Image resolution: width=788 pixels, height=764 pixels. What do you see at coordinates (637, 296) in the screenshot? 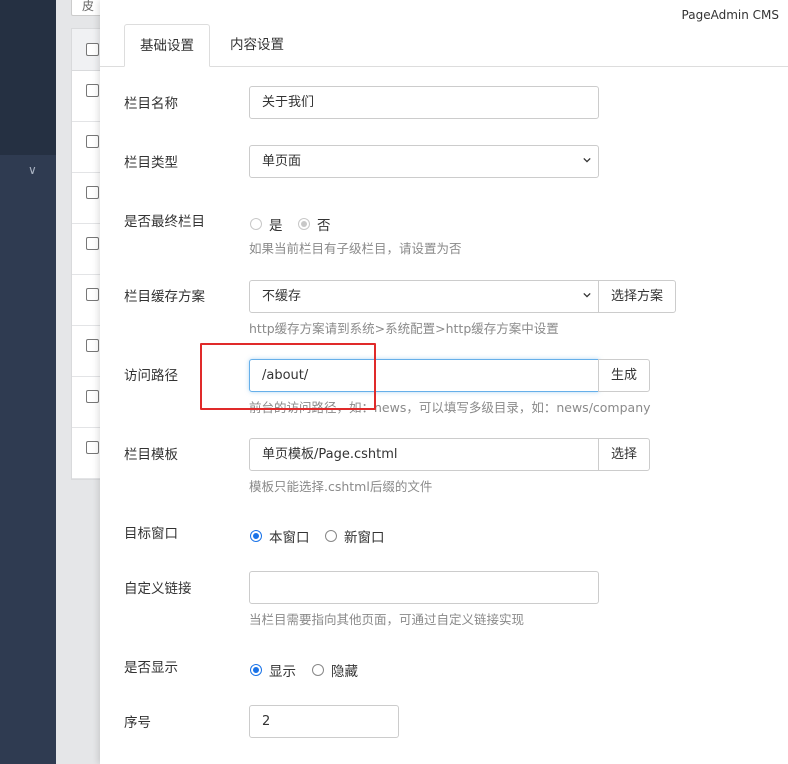
I see `choose-cache-button: 选择方案` at bounding box center [637, 296].